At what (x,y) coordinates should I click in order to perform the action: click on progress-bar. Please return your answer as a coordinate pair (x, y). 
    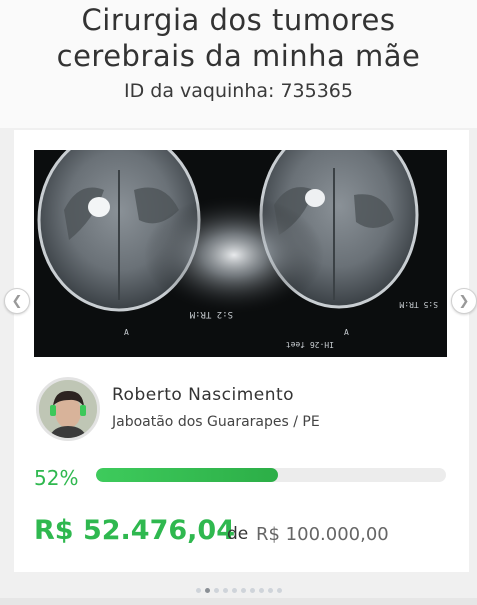
    Looking at the image, I should click on (271, 475).